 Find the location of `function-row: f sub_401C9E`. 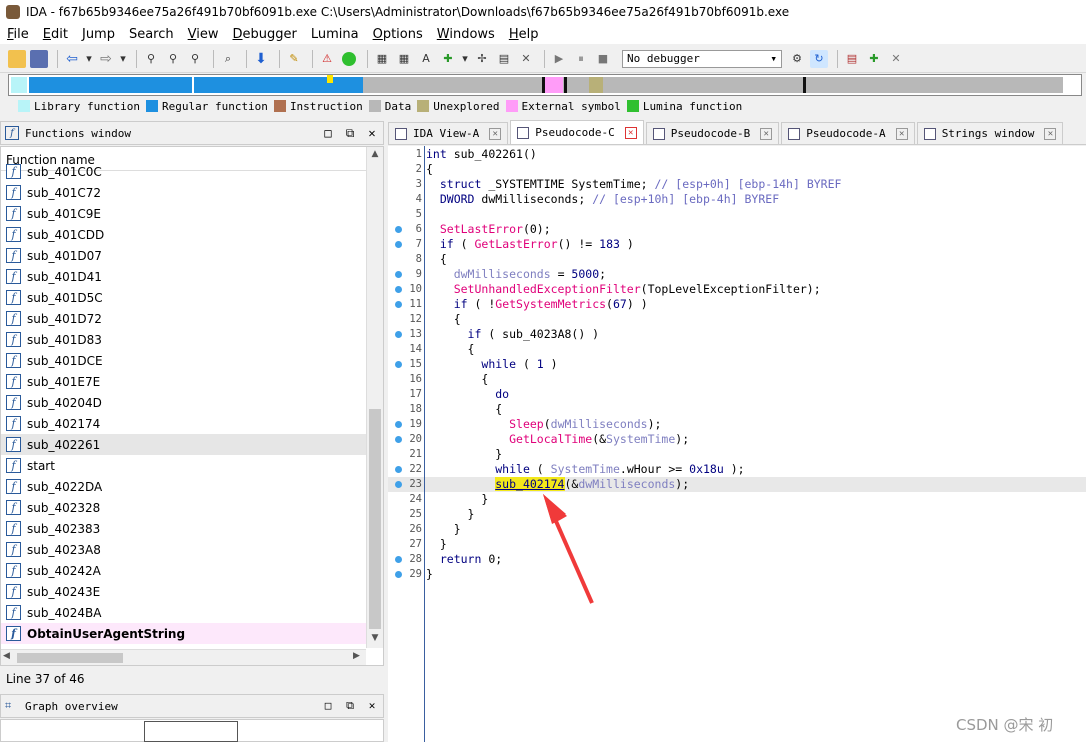

function-row: f sub_401C9E is located at coordinates (184, 213).